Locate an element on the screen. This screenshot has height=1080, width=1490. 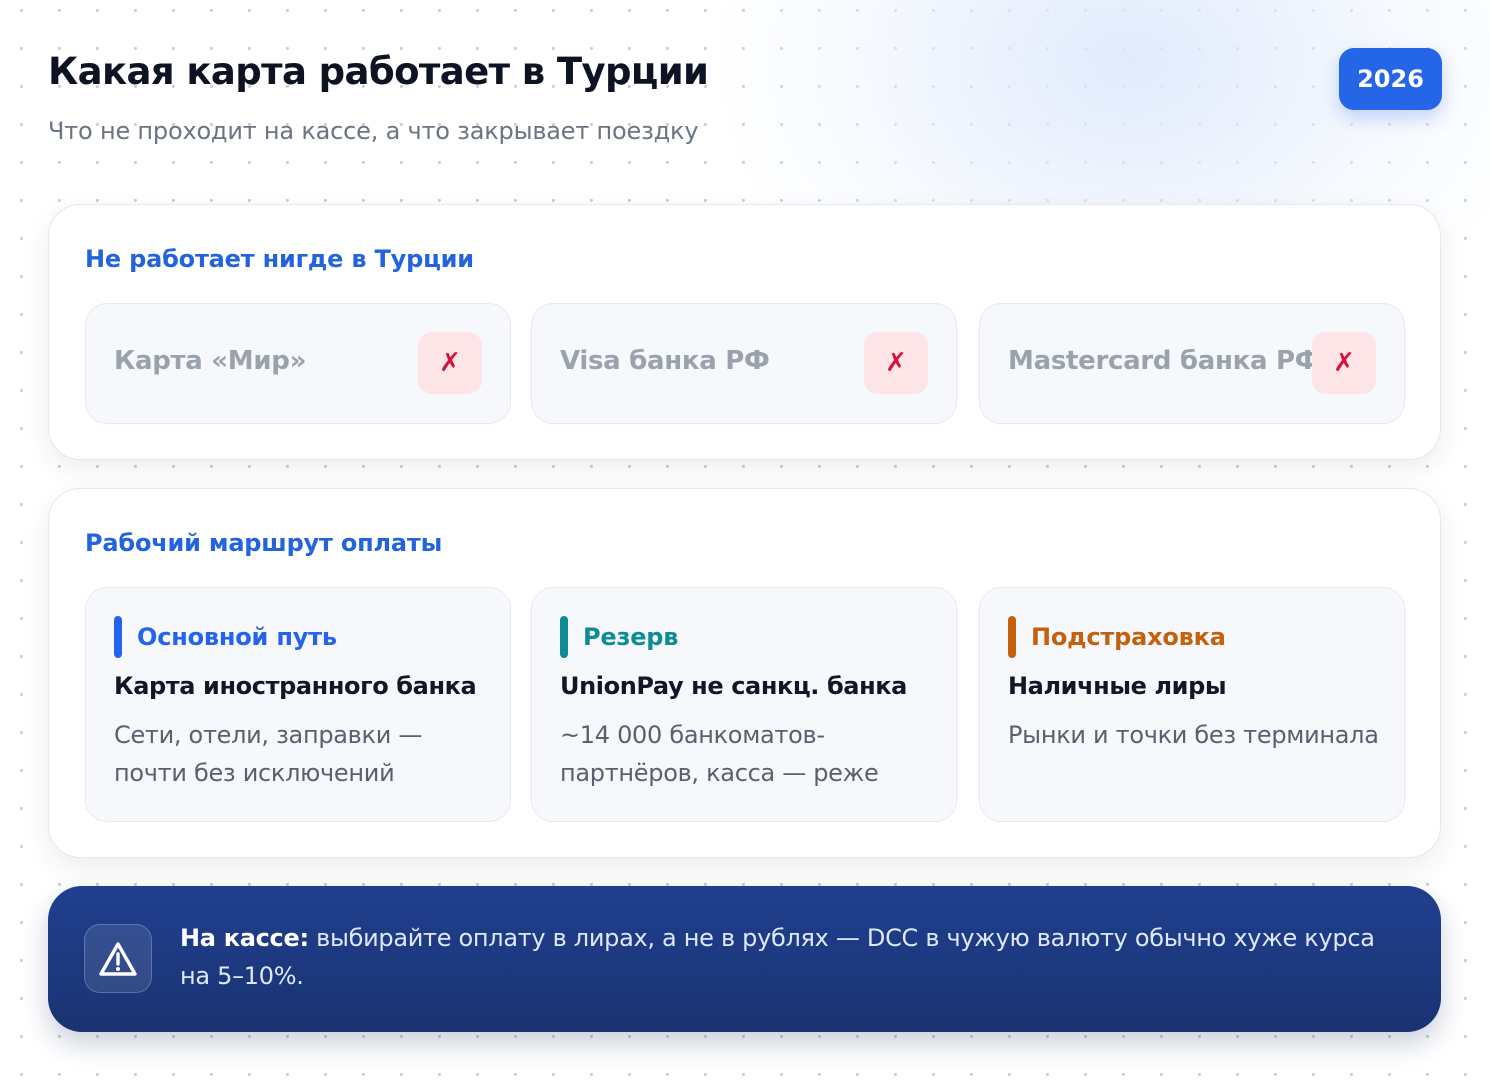
panel-title: Не работает нигде в Турции is located at coordinates (279, 259).